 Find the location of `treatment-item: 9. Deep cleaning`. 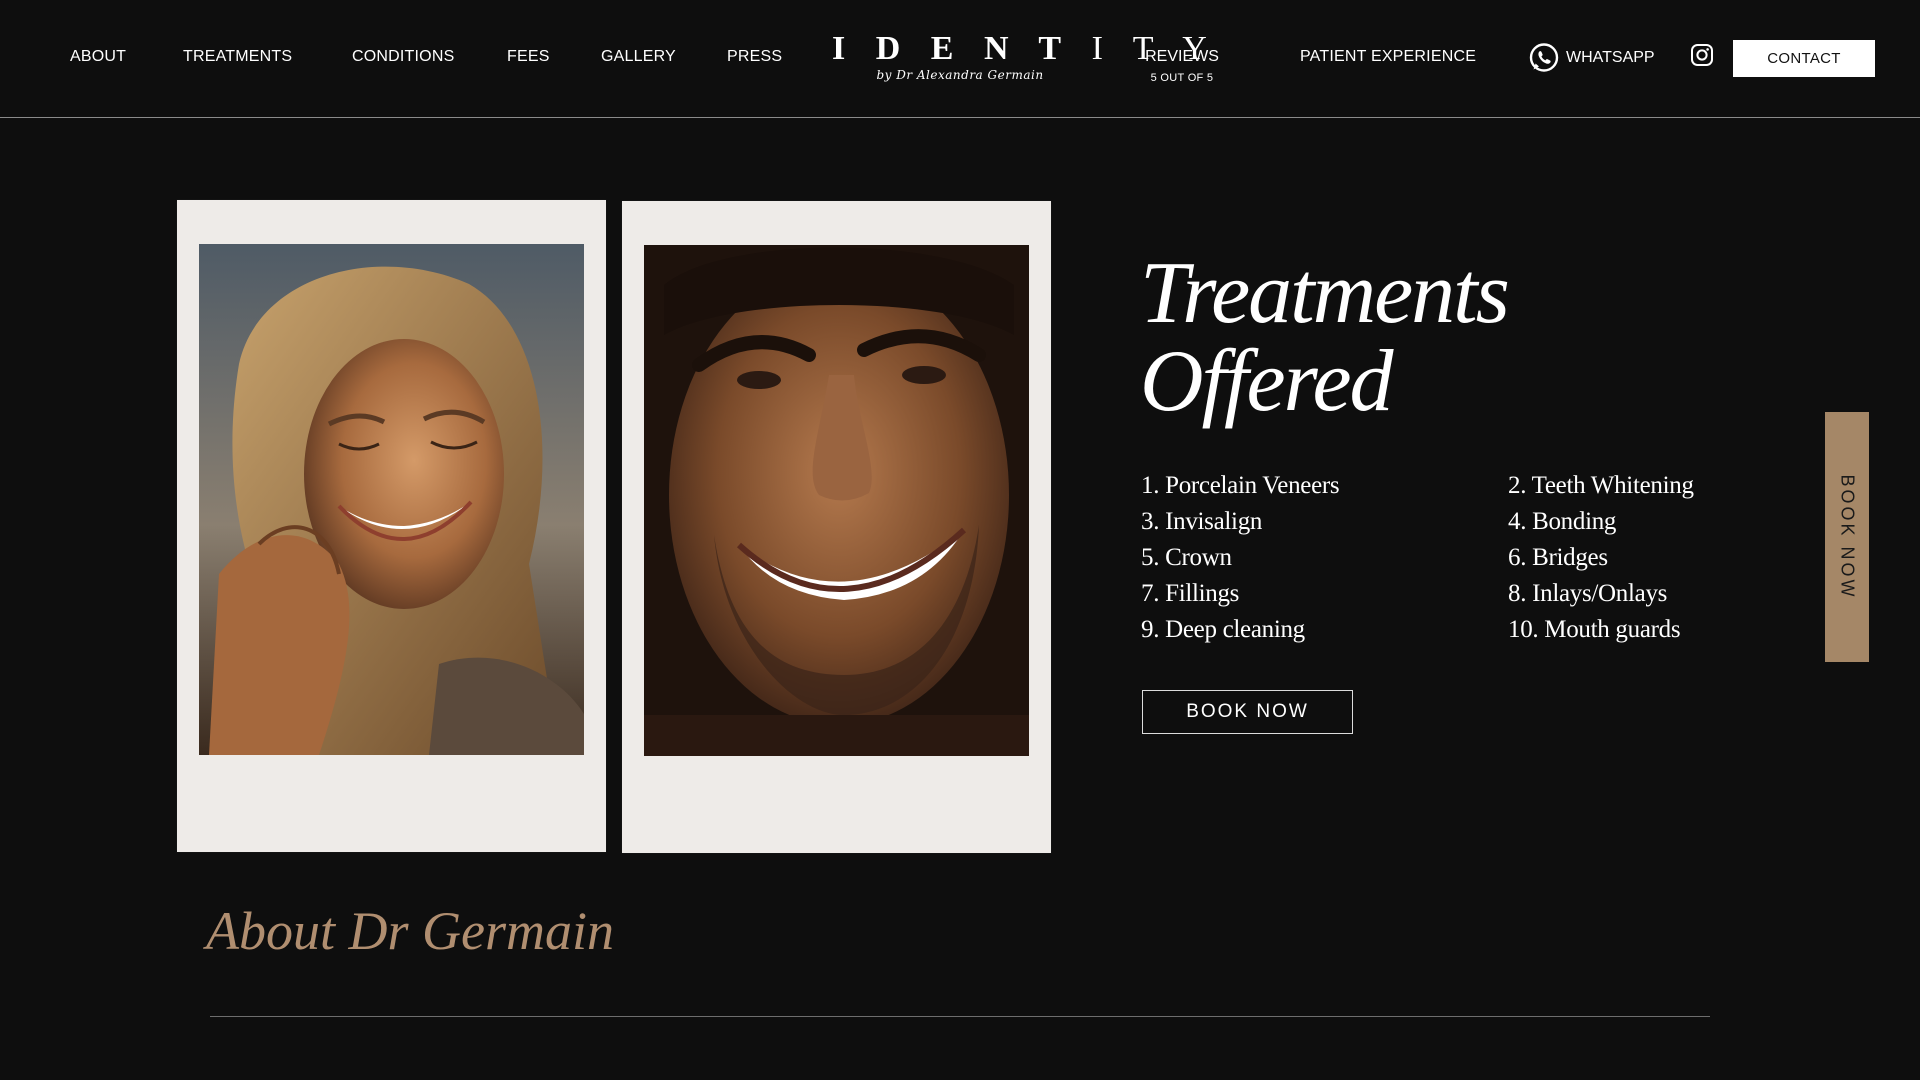

treatment-item: 9. Deep cleaning is located at coordinates (1324, 630).